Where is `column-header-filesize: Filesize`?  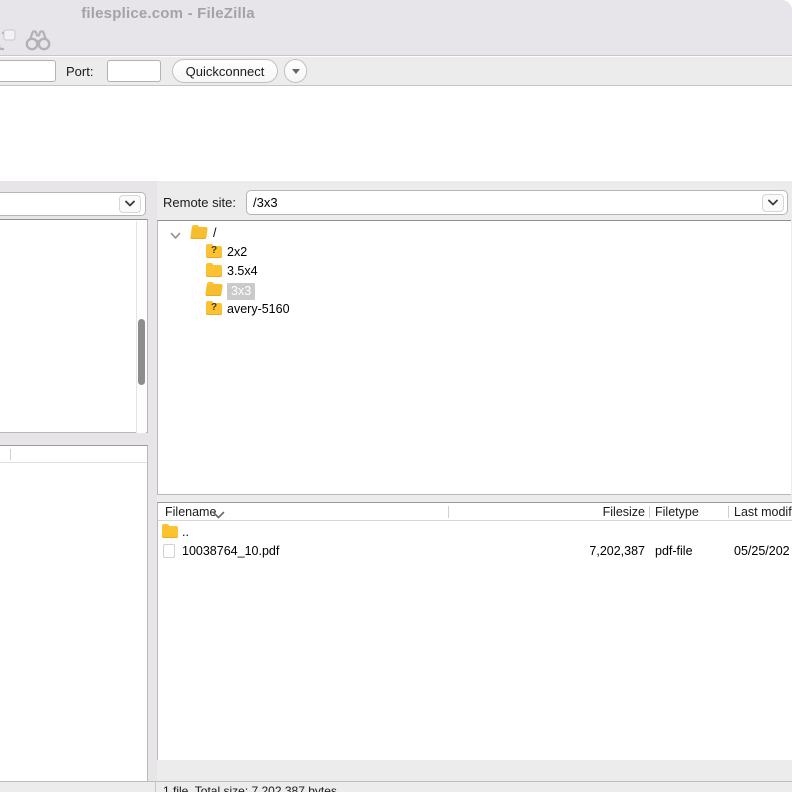
column-header-filesize: Filesize is located at coordinates (591, 512).